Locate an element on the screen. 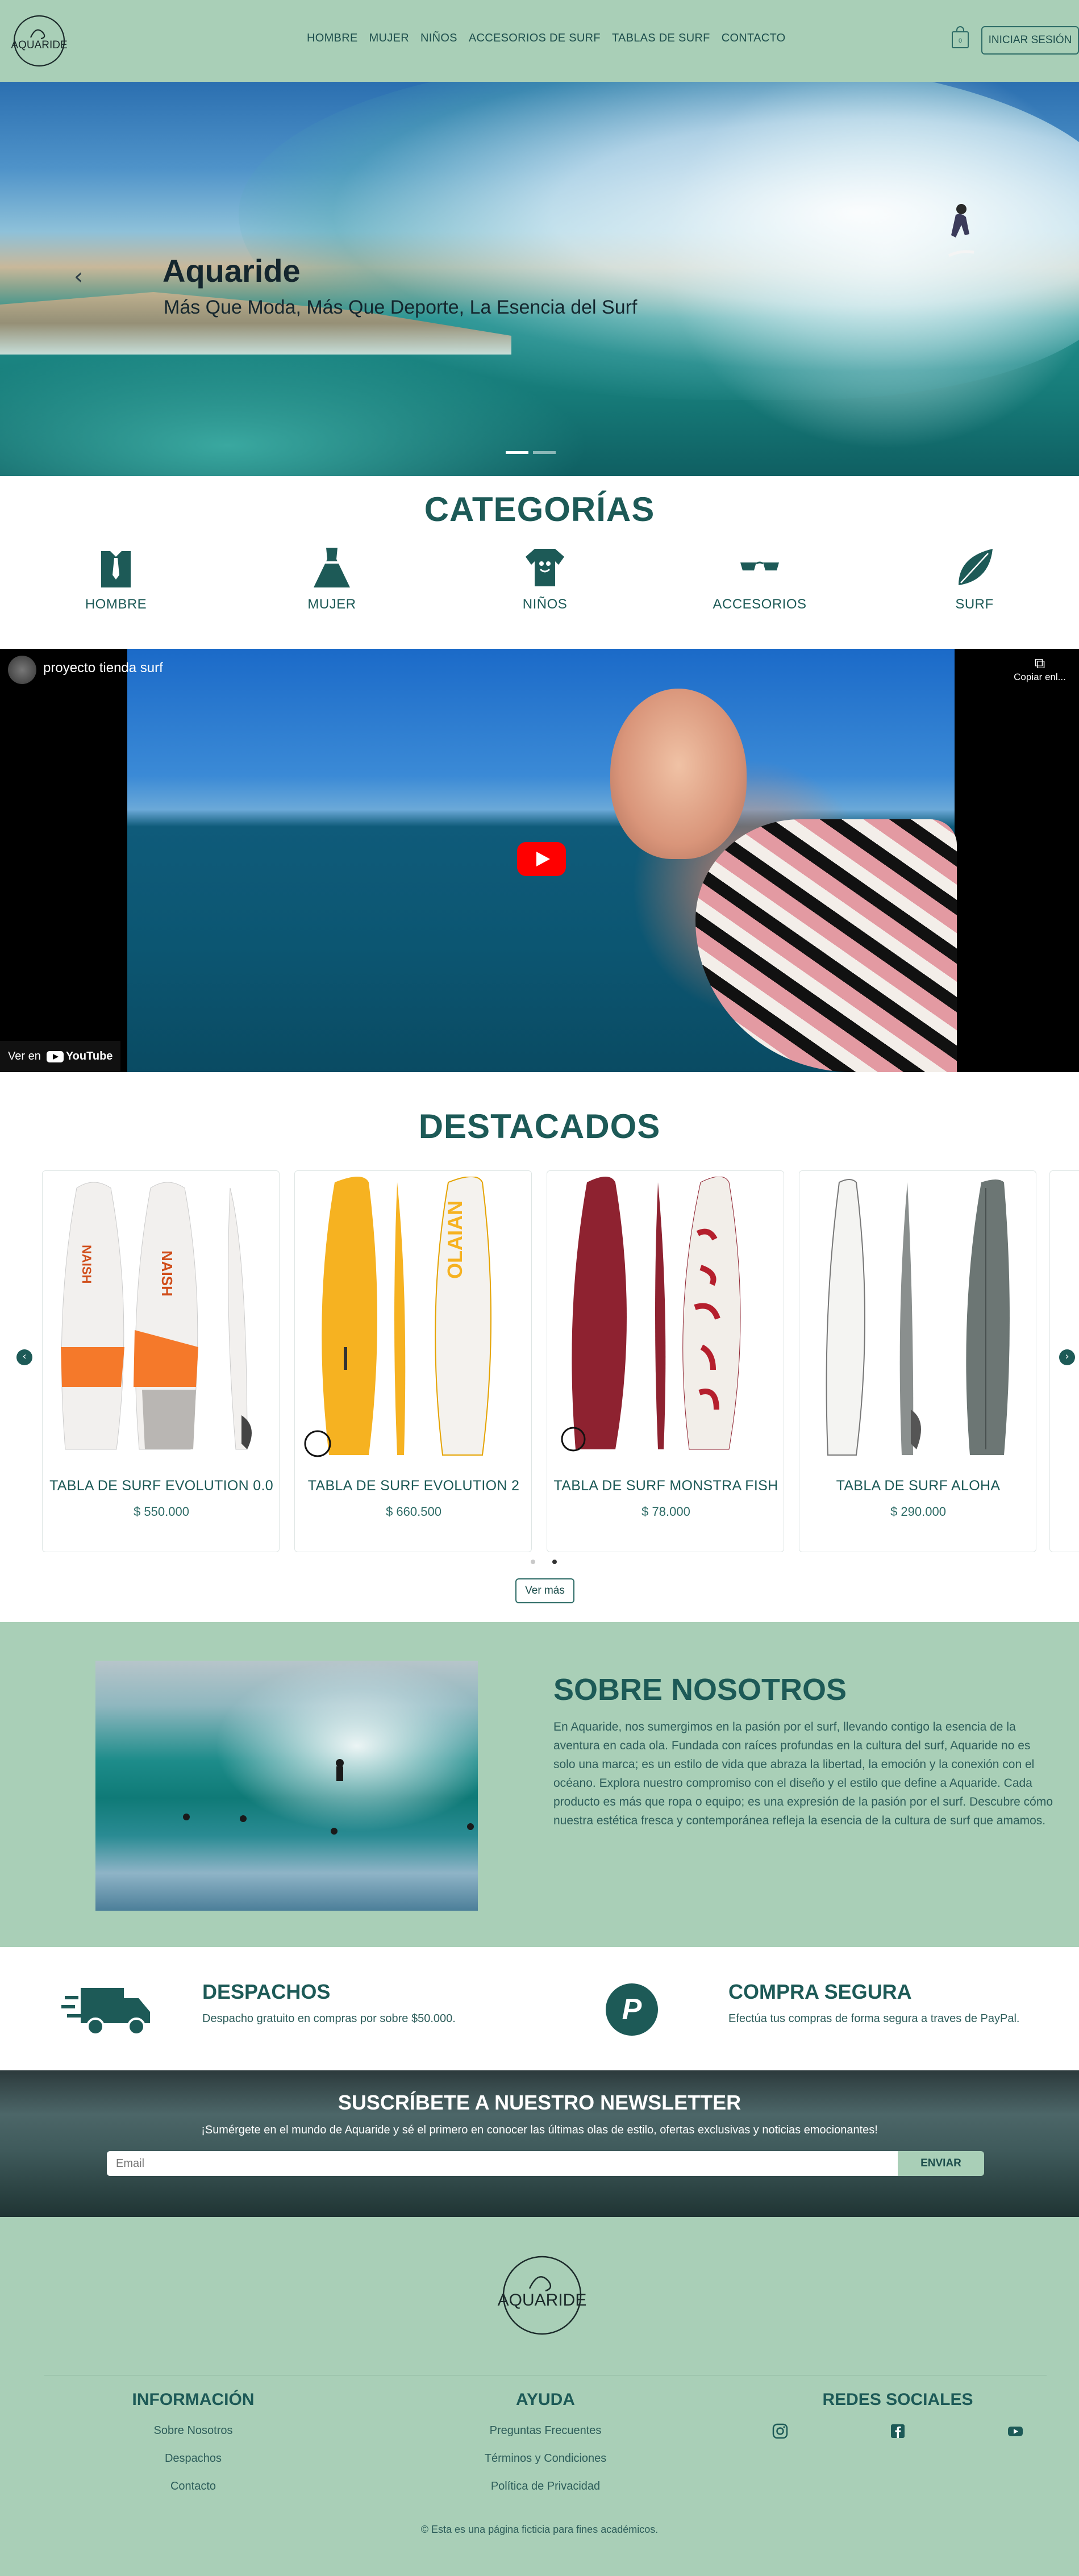 This screenshot has width=1079, height=2576. svg-text: NAISH is located at coordinates (167, 1274).